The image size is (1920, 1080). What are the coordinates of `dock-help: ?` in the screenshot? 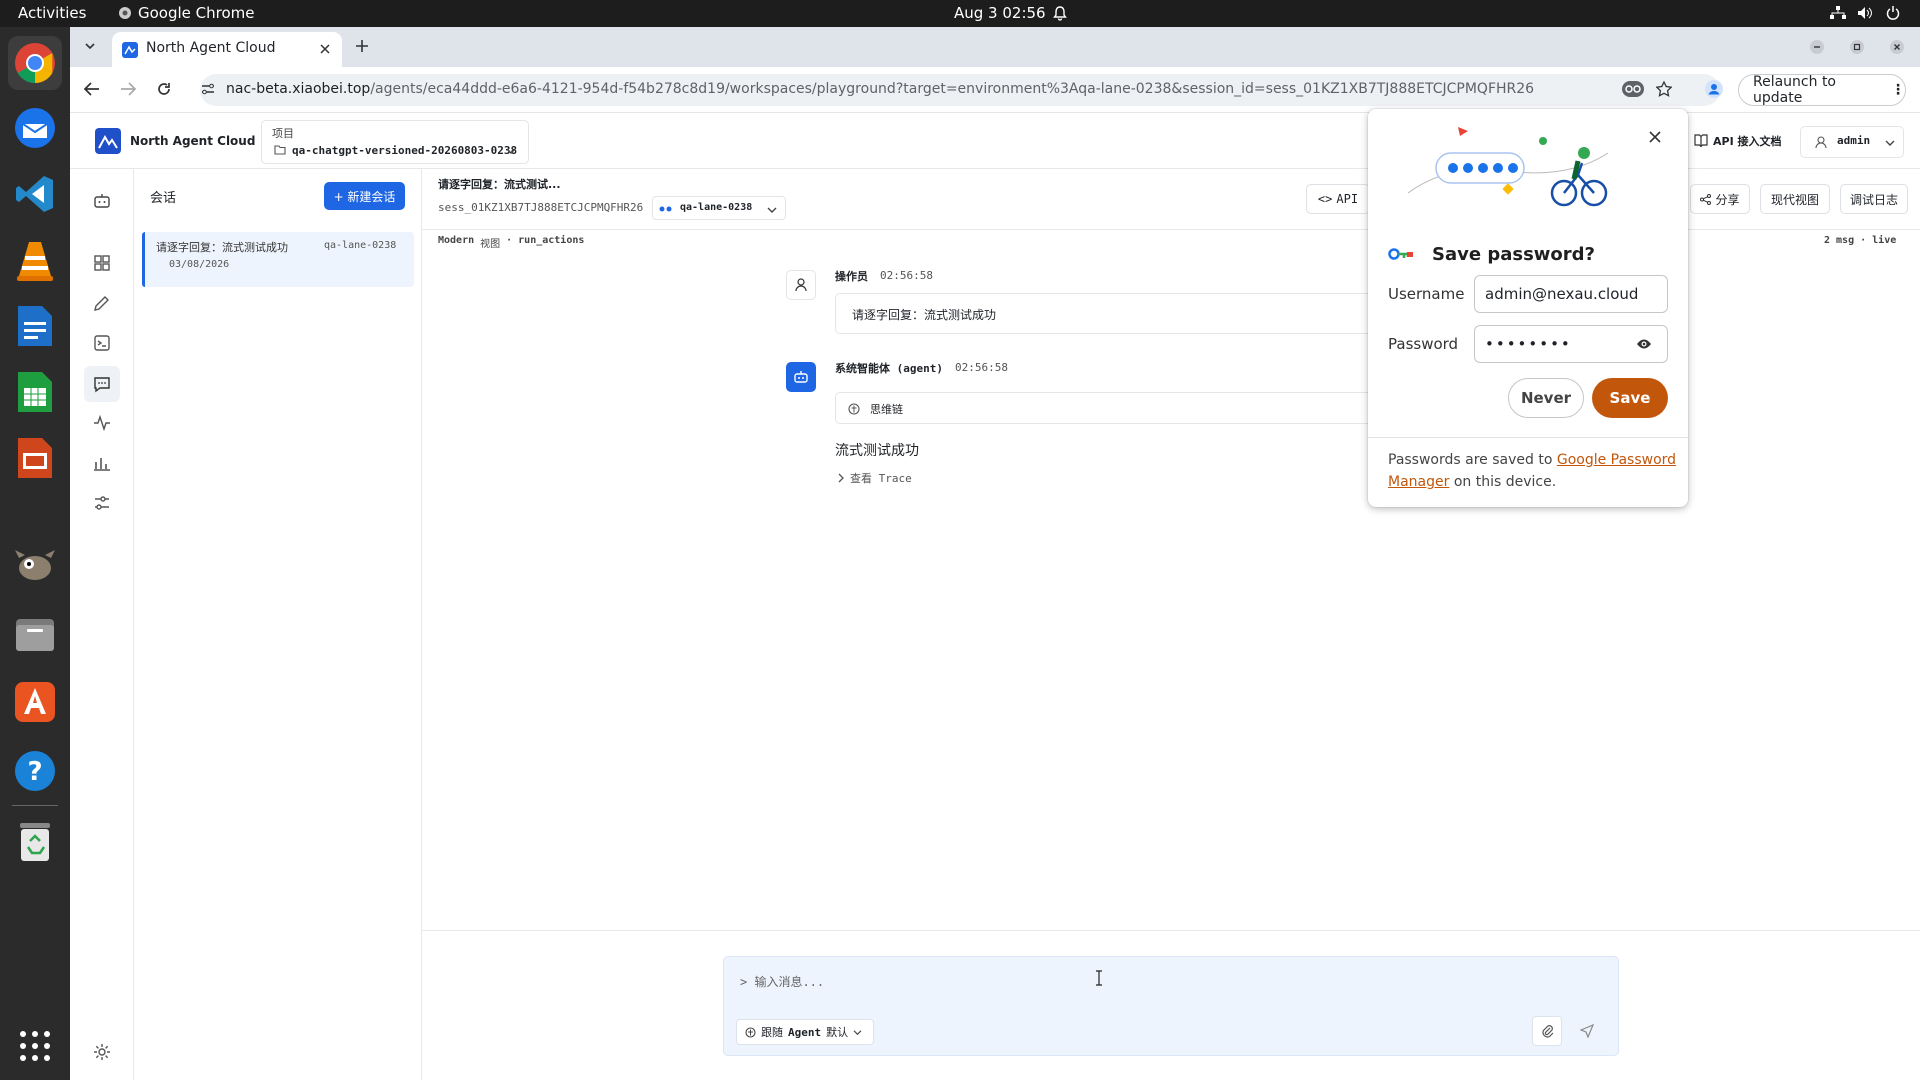 It's located at (35, 771).